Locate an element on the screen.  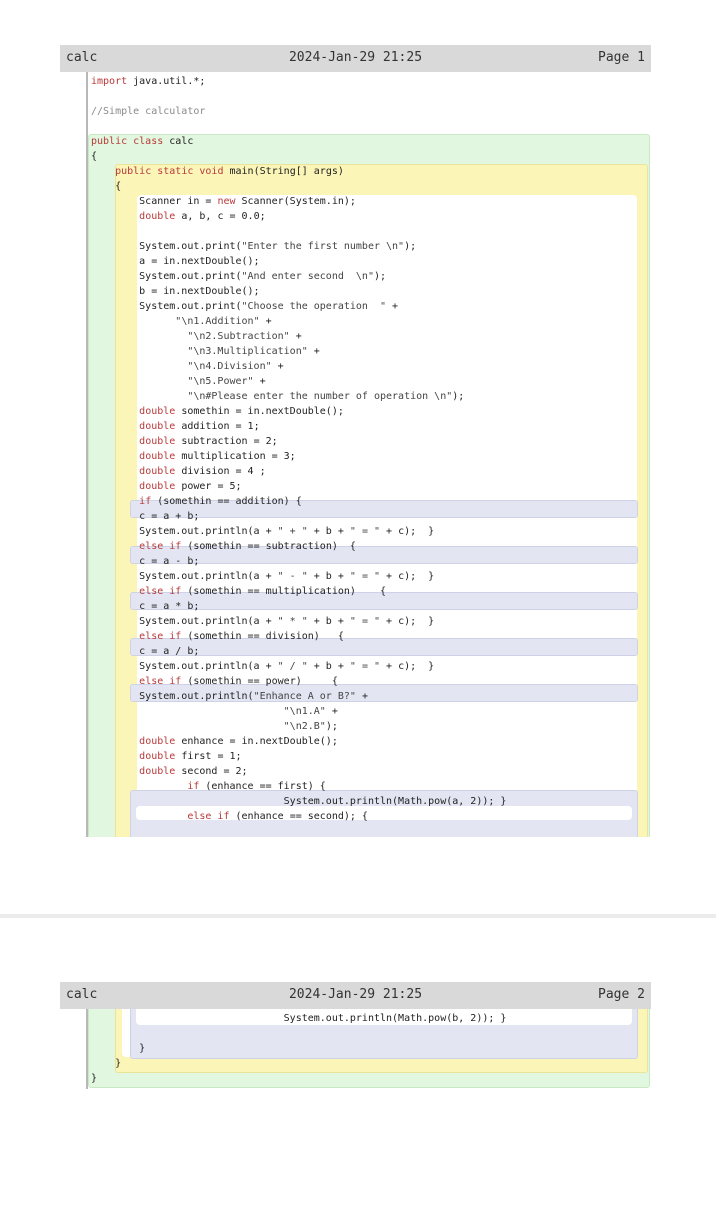
code-line: else if (somethin == subtraction) { is located at coordinates (247, 546).